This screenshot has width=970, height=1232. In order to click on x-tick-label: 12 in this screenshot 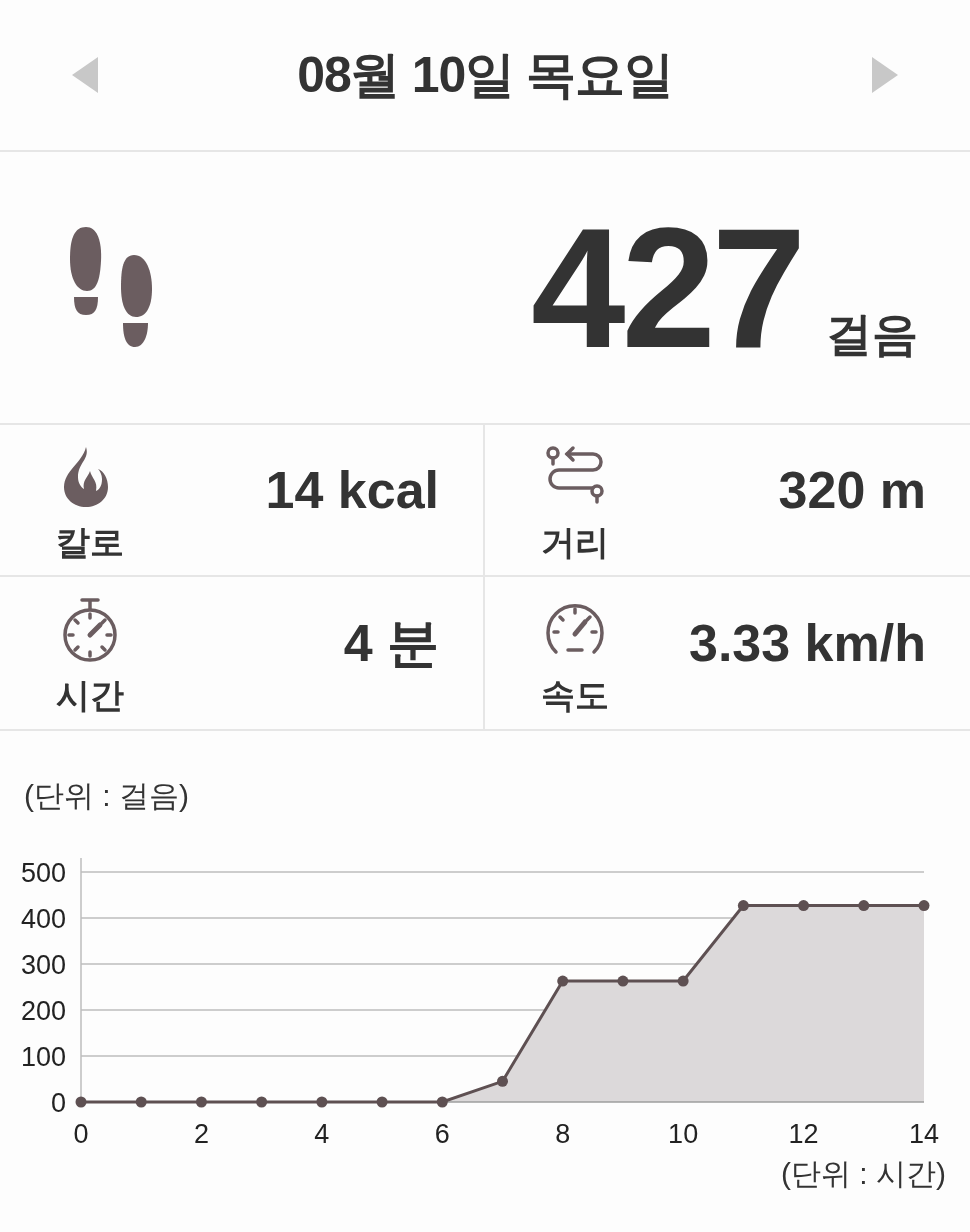, I will do `click(803, 1134)`.